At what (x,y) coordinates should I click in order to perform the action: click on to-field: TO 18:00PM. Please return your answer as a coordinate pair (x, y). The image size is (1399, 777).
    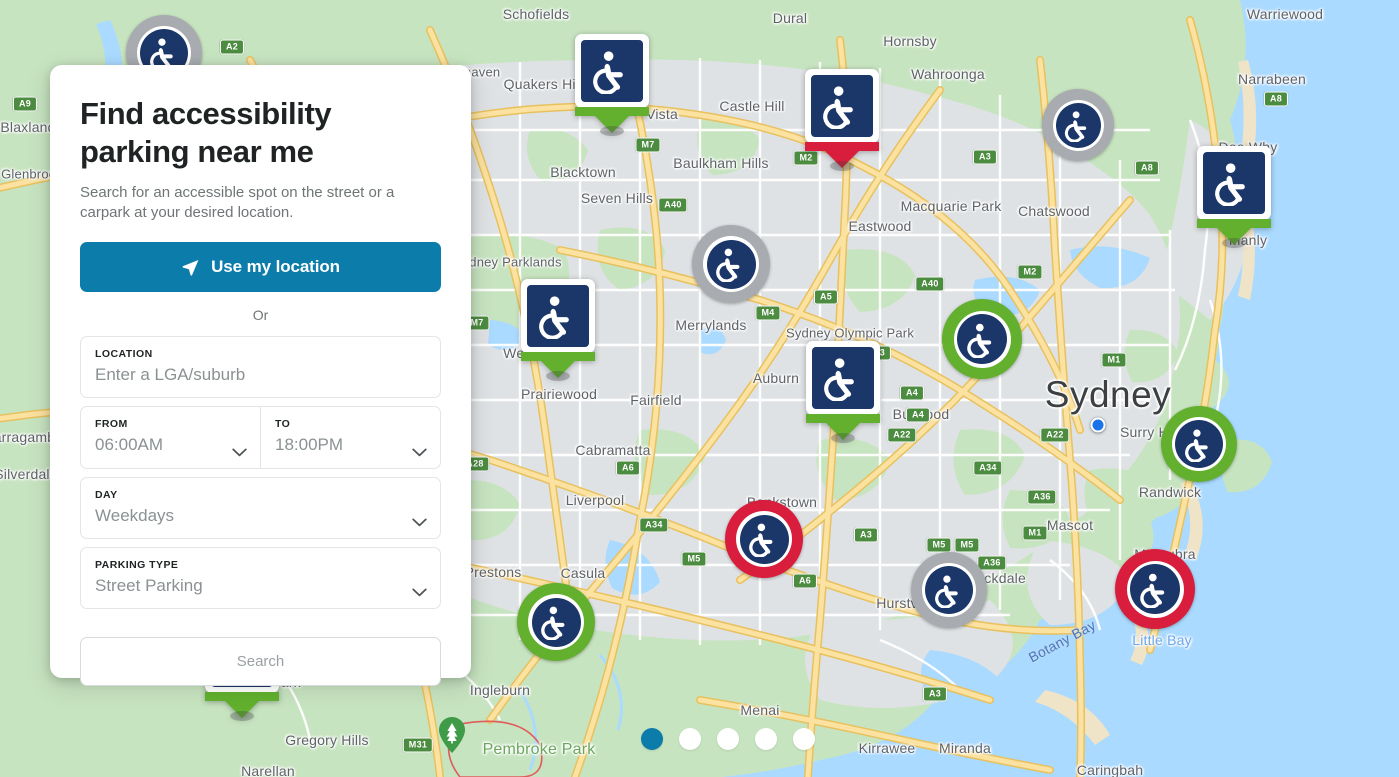
    Looking at the image, I should click on (350, 437).